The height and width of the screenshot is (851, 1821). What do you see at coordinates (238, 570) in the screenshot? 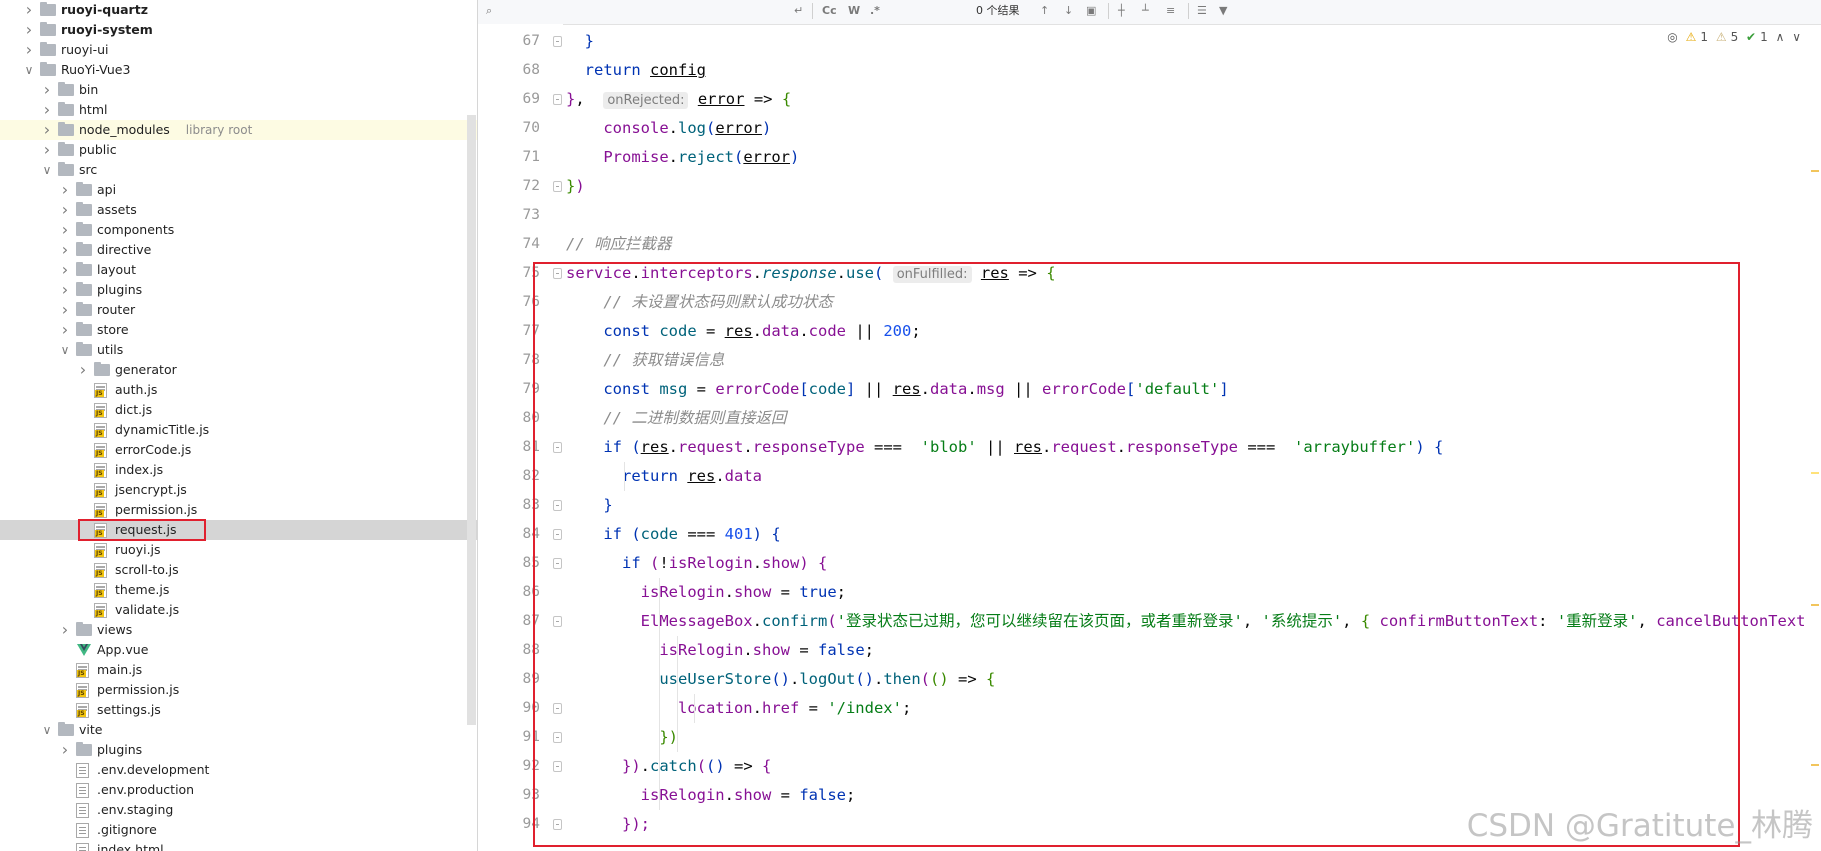
I see `tree-item: scroll-to.js` at bounding box center [238, 570].